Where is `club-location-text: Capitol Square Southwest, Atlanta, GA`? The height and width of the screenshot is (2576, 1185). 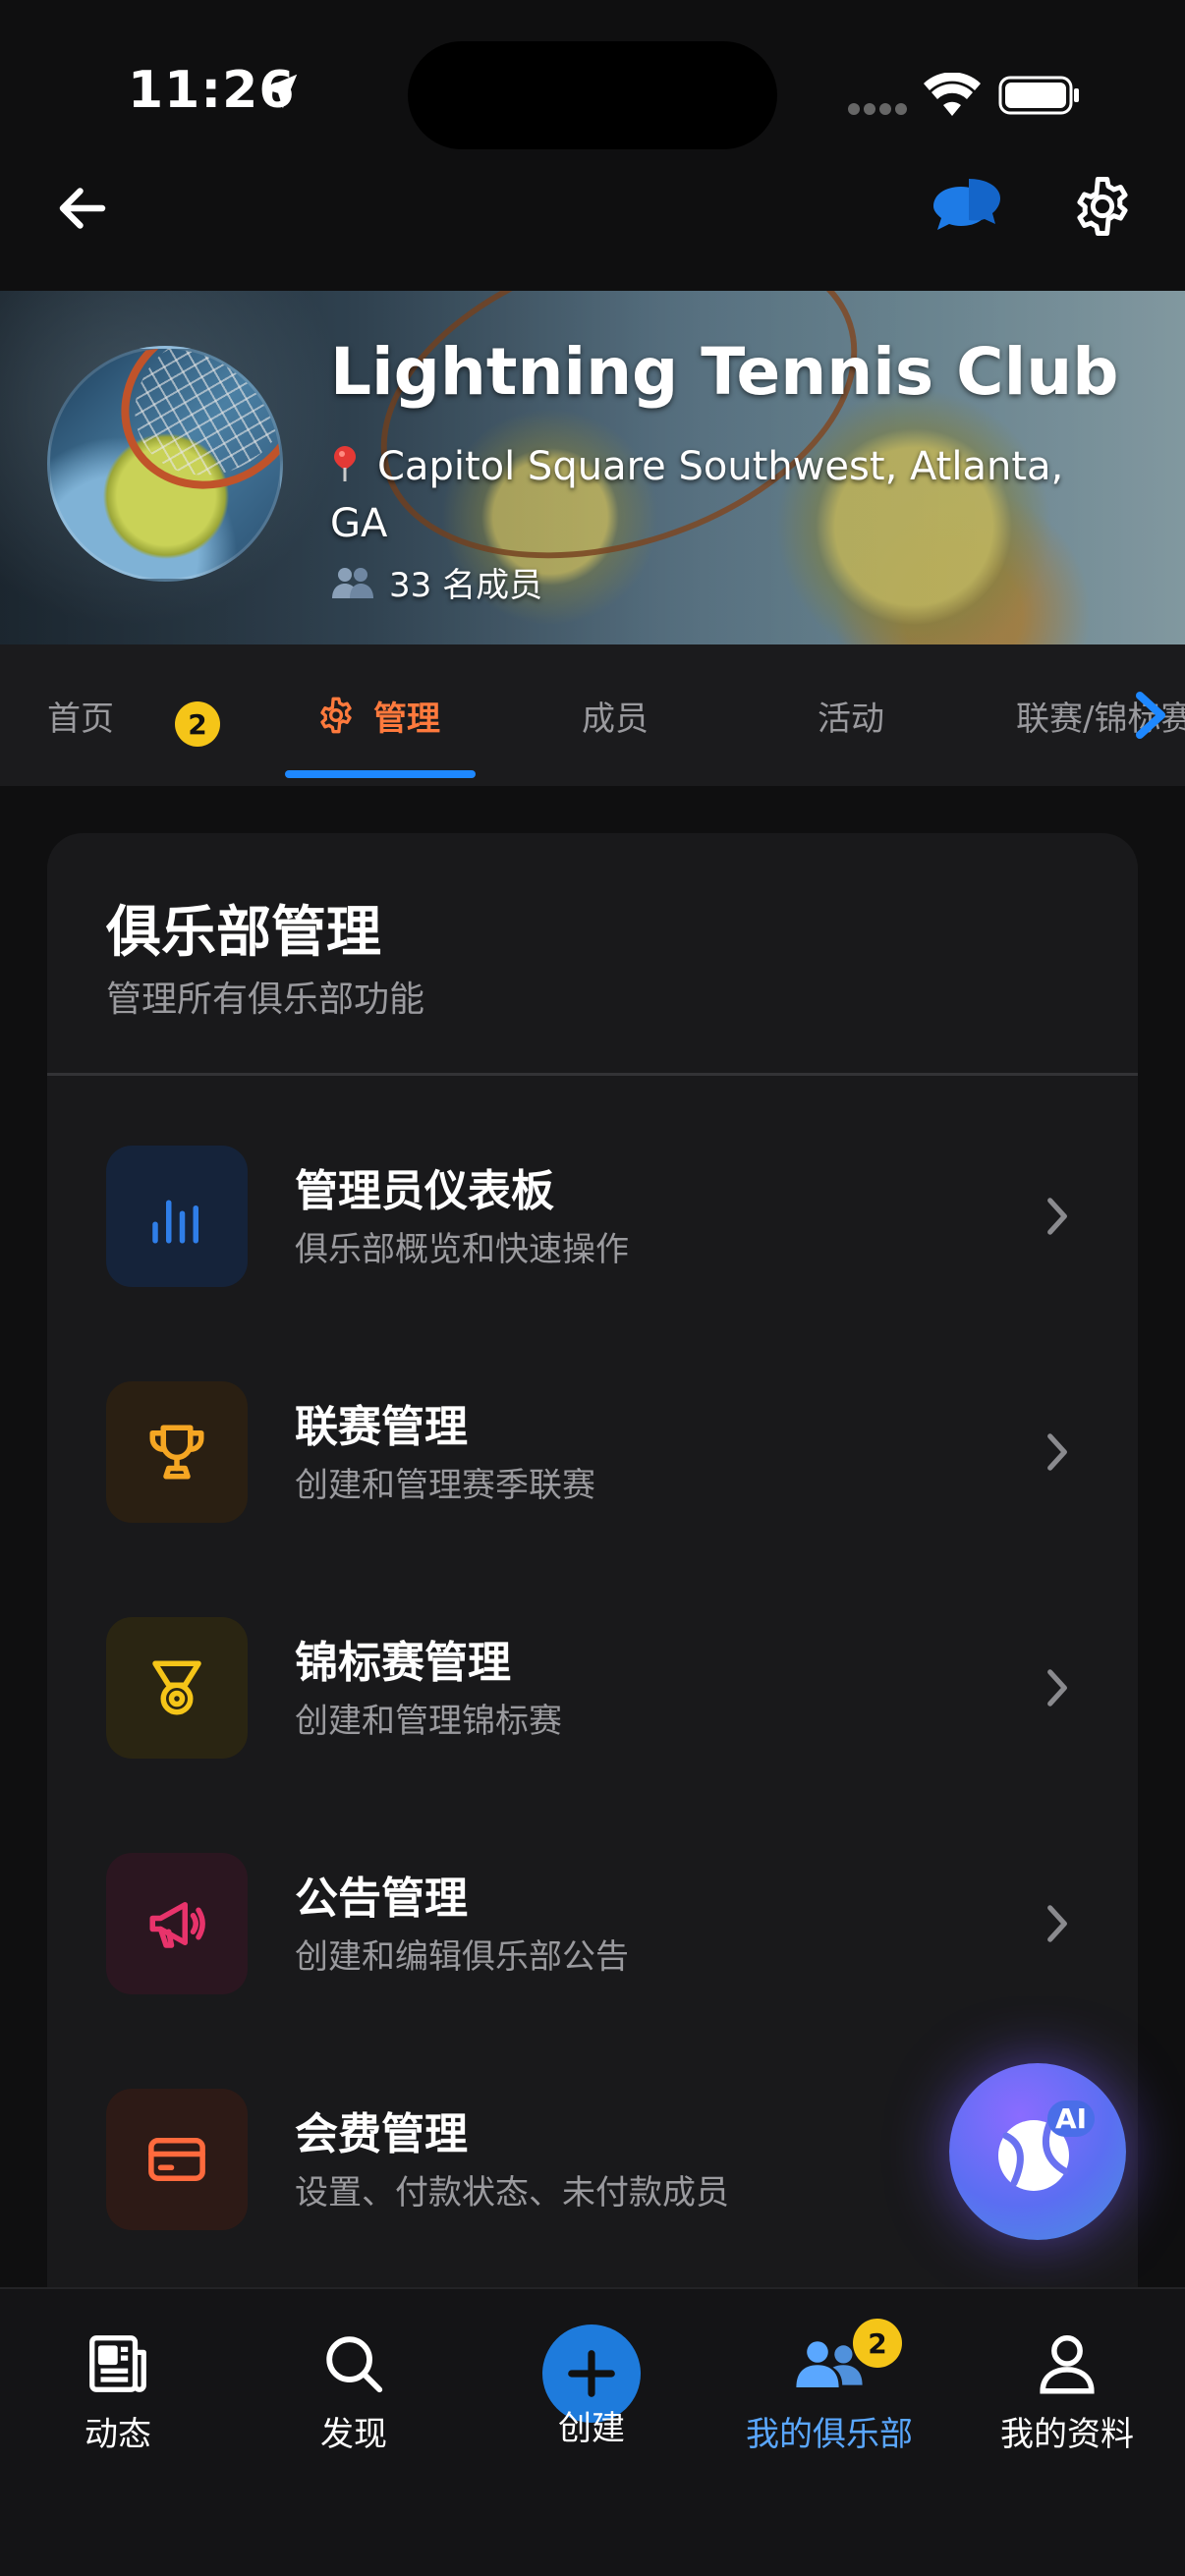
club-location-text: Capitol Square Southwest, Atlanta, GA is located at coordinates (697, 495).